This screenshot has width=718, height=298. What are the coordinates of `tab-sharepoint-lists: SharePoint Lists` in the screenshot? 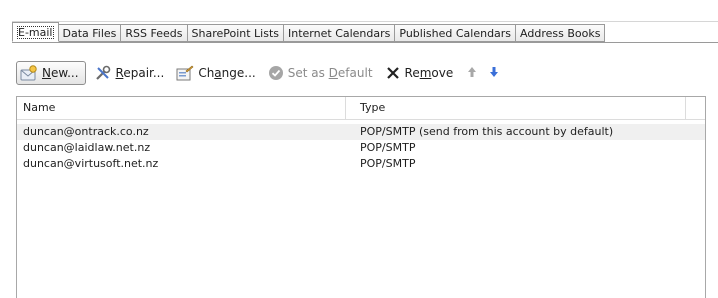 It's located at (236, 33).